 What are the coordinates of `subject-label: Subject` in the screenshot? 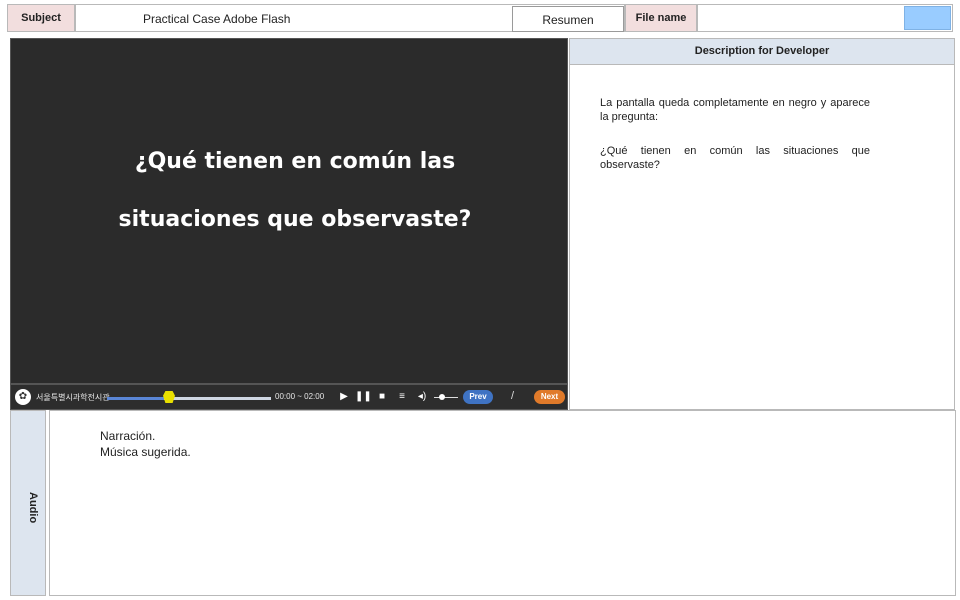 It's located at (41, 18).